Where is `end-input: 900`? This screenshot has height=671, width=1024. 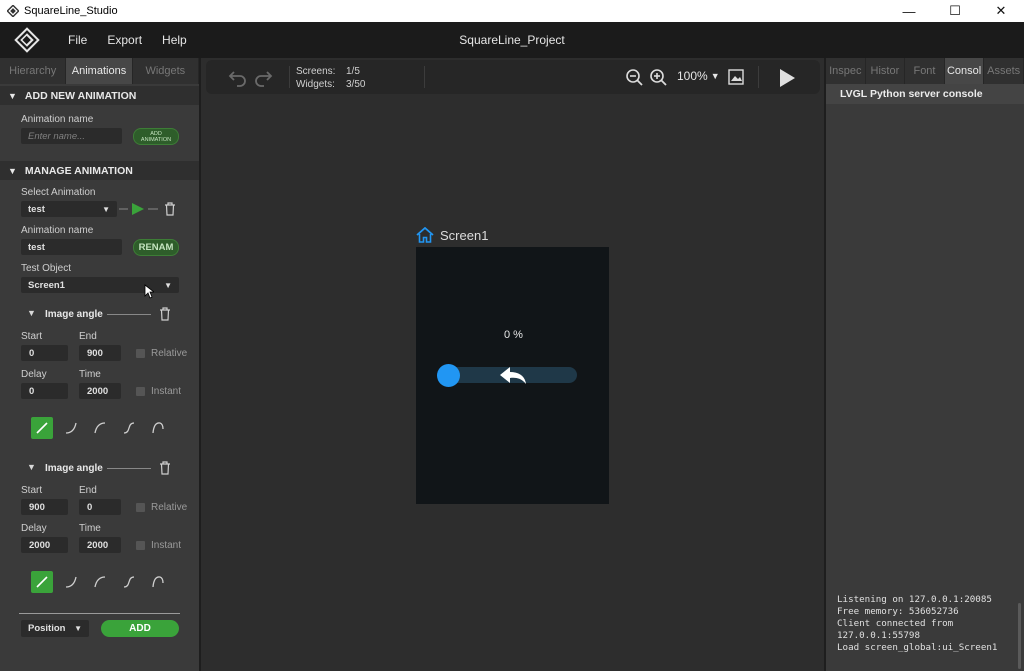 end-input: 900 is located at coordinates (100, 353).